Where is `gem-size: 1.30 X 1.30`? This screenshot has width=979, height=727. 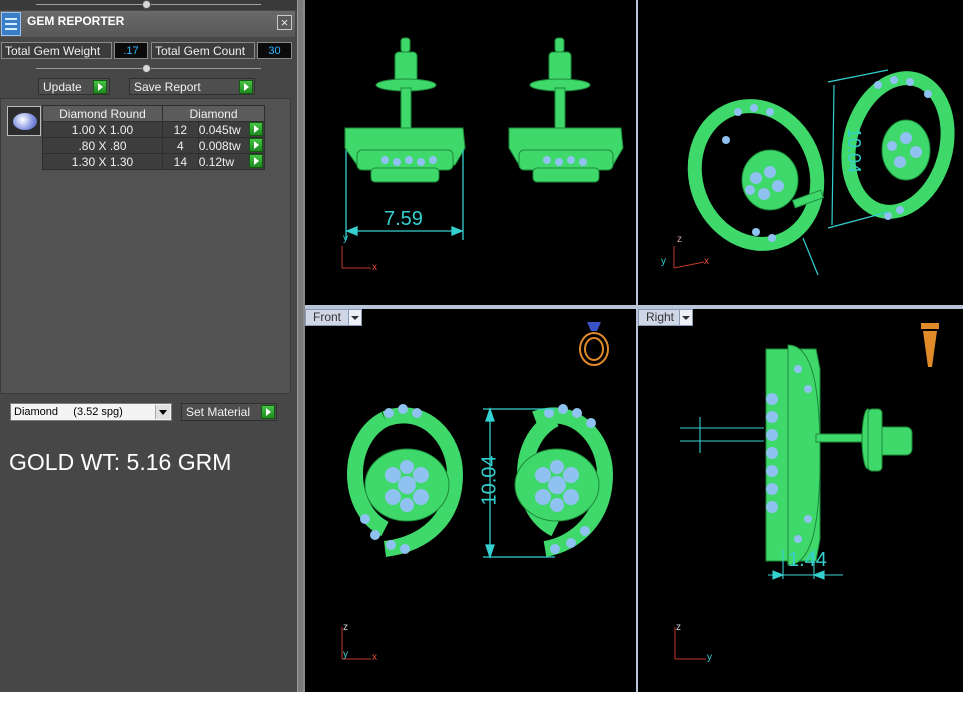 gem-size: 1.30 X 1.30 is located at coordinates (102, 161).